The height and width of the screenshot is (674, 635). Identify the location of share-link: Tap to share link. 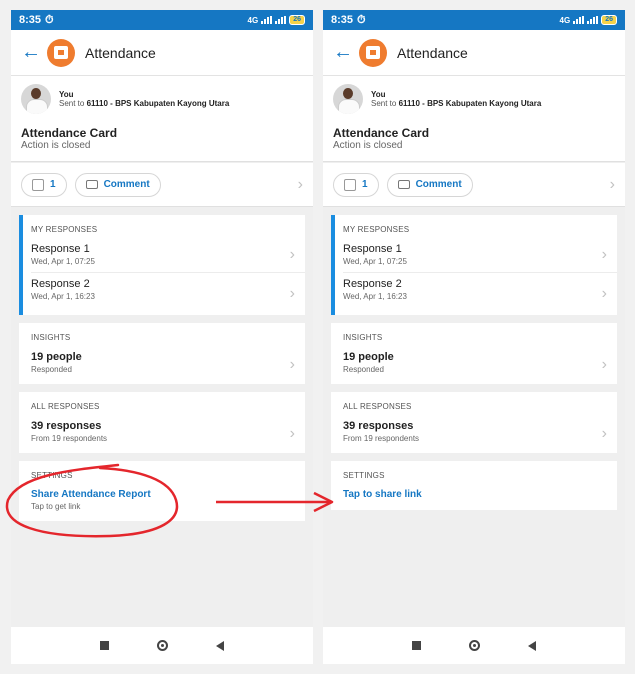
(382, 494).